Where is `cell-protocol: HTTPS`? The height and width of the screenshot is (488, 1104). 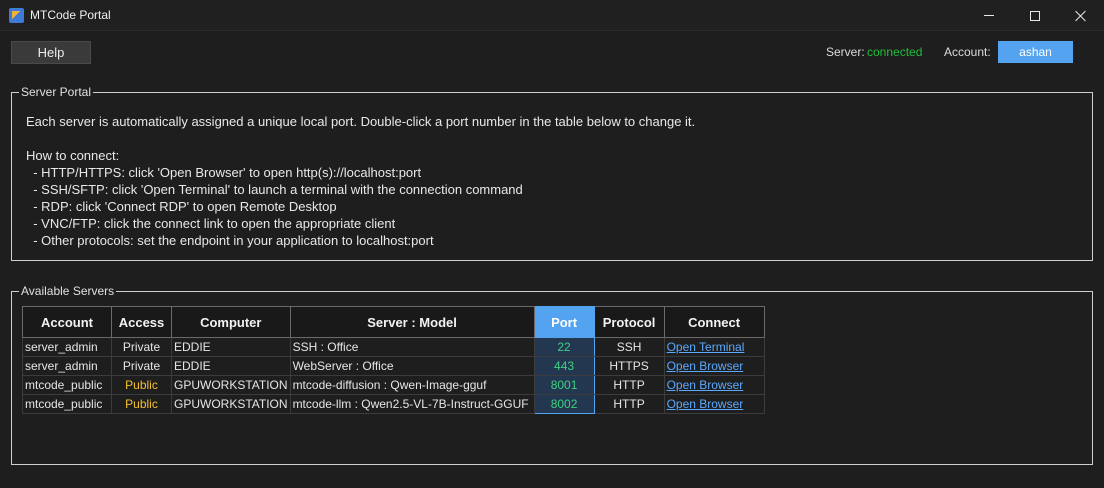
cell-protocol: HTTPS is located at coordinates (629, 366).